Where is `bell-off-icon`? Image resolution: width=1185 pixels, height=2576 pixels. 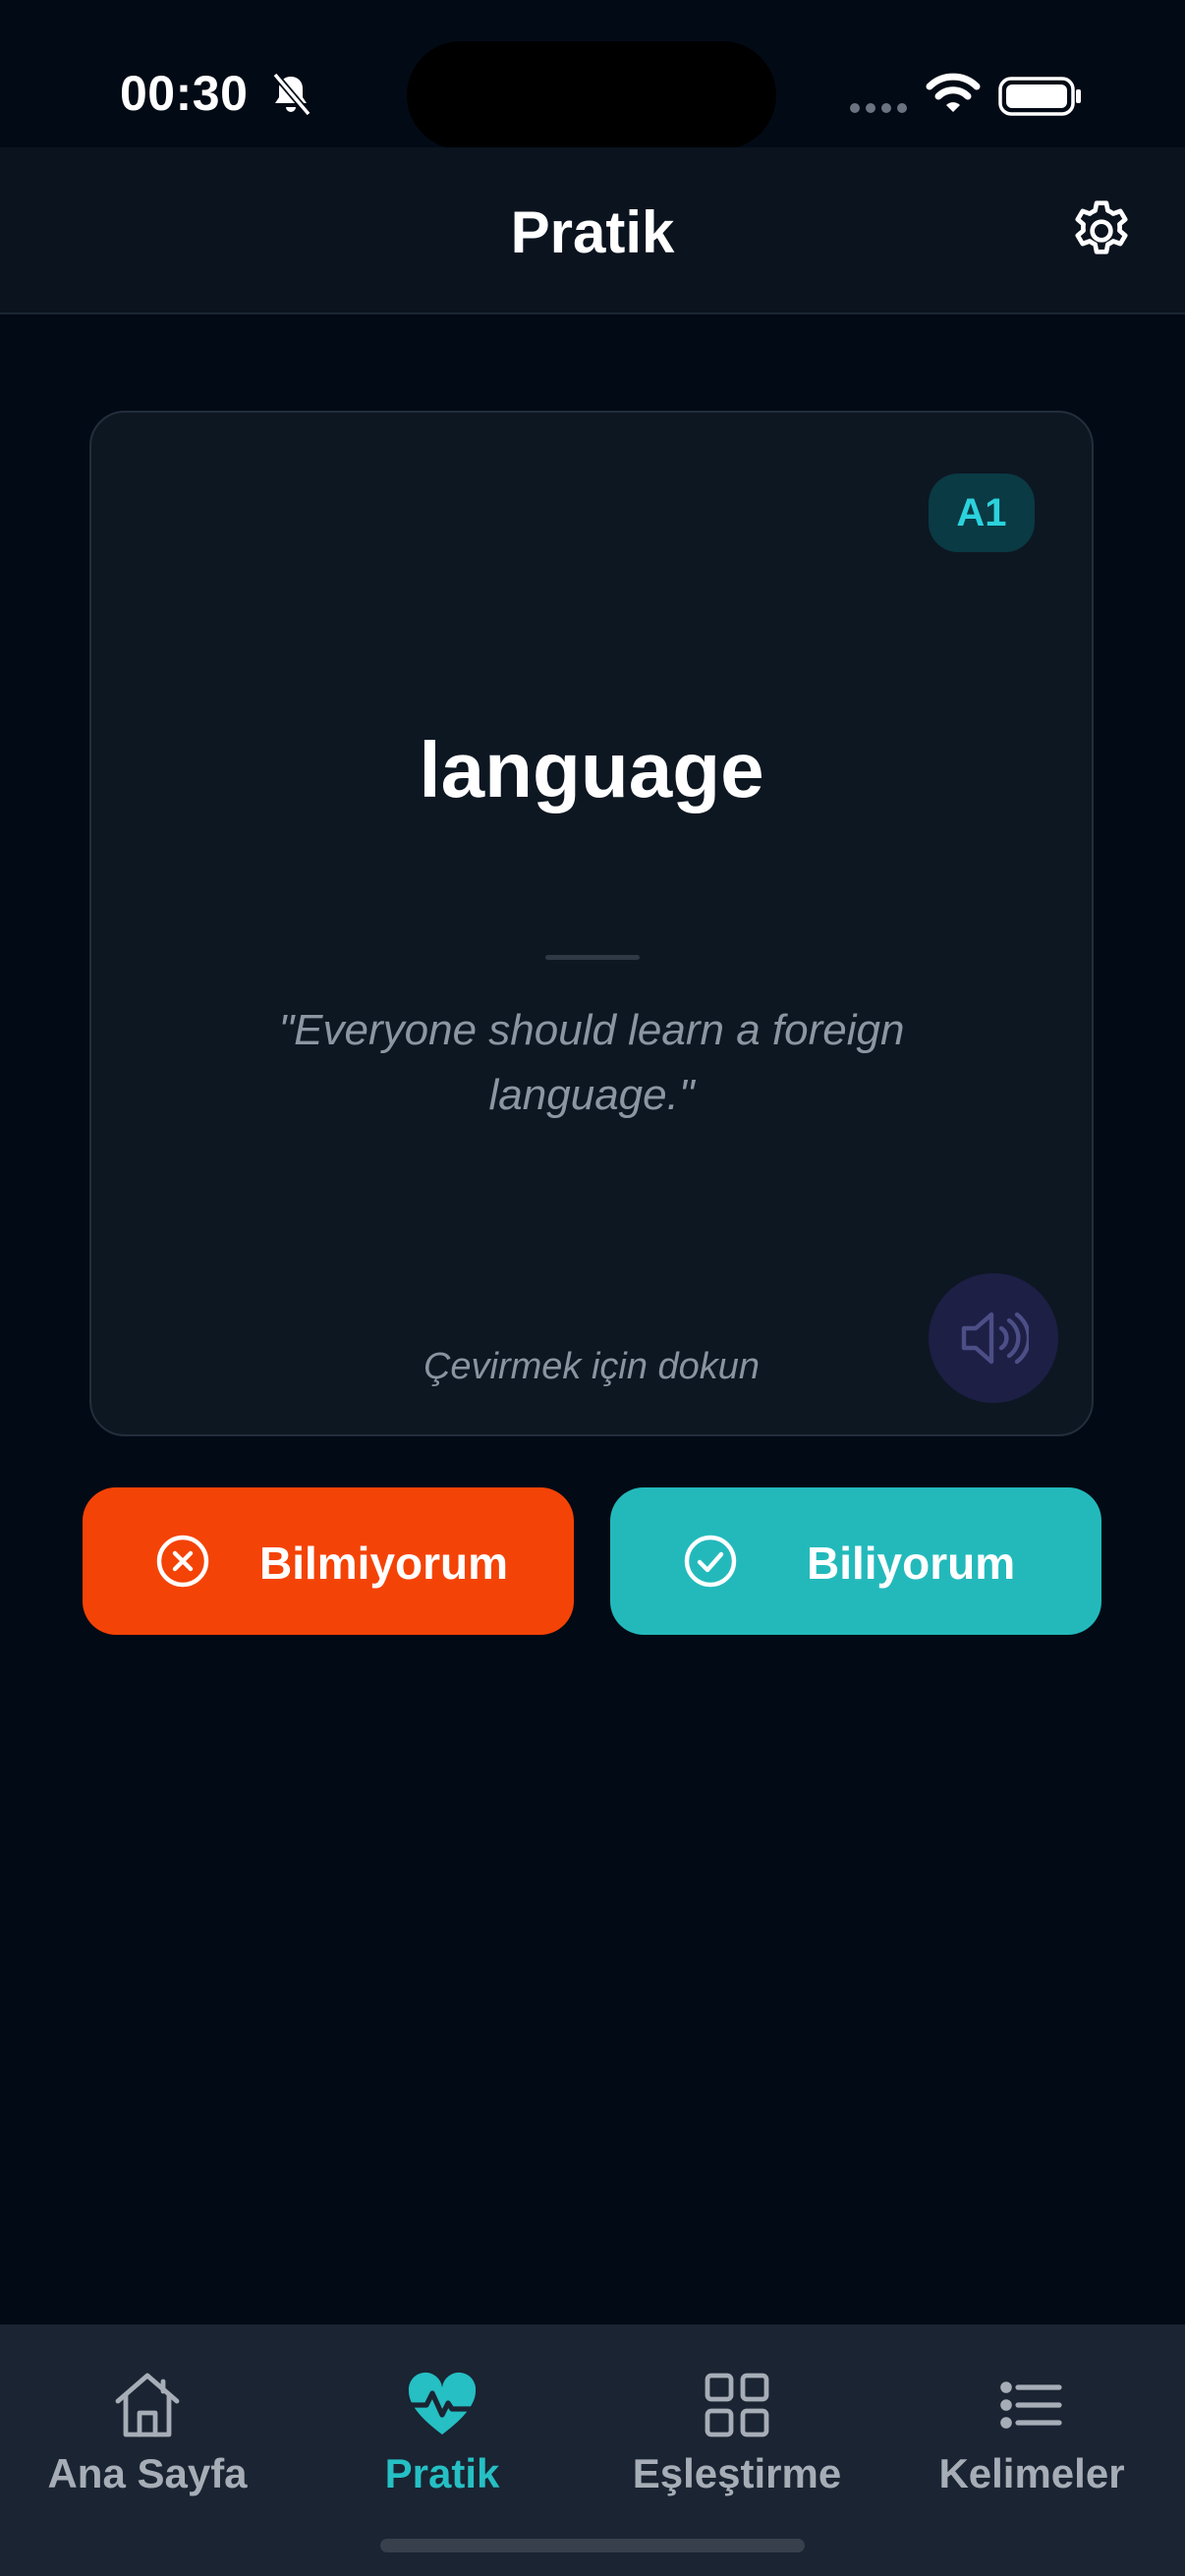
bell-off-icon is located at coordinates (291, 94).